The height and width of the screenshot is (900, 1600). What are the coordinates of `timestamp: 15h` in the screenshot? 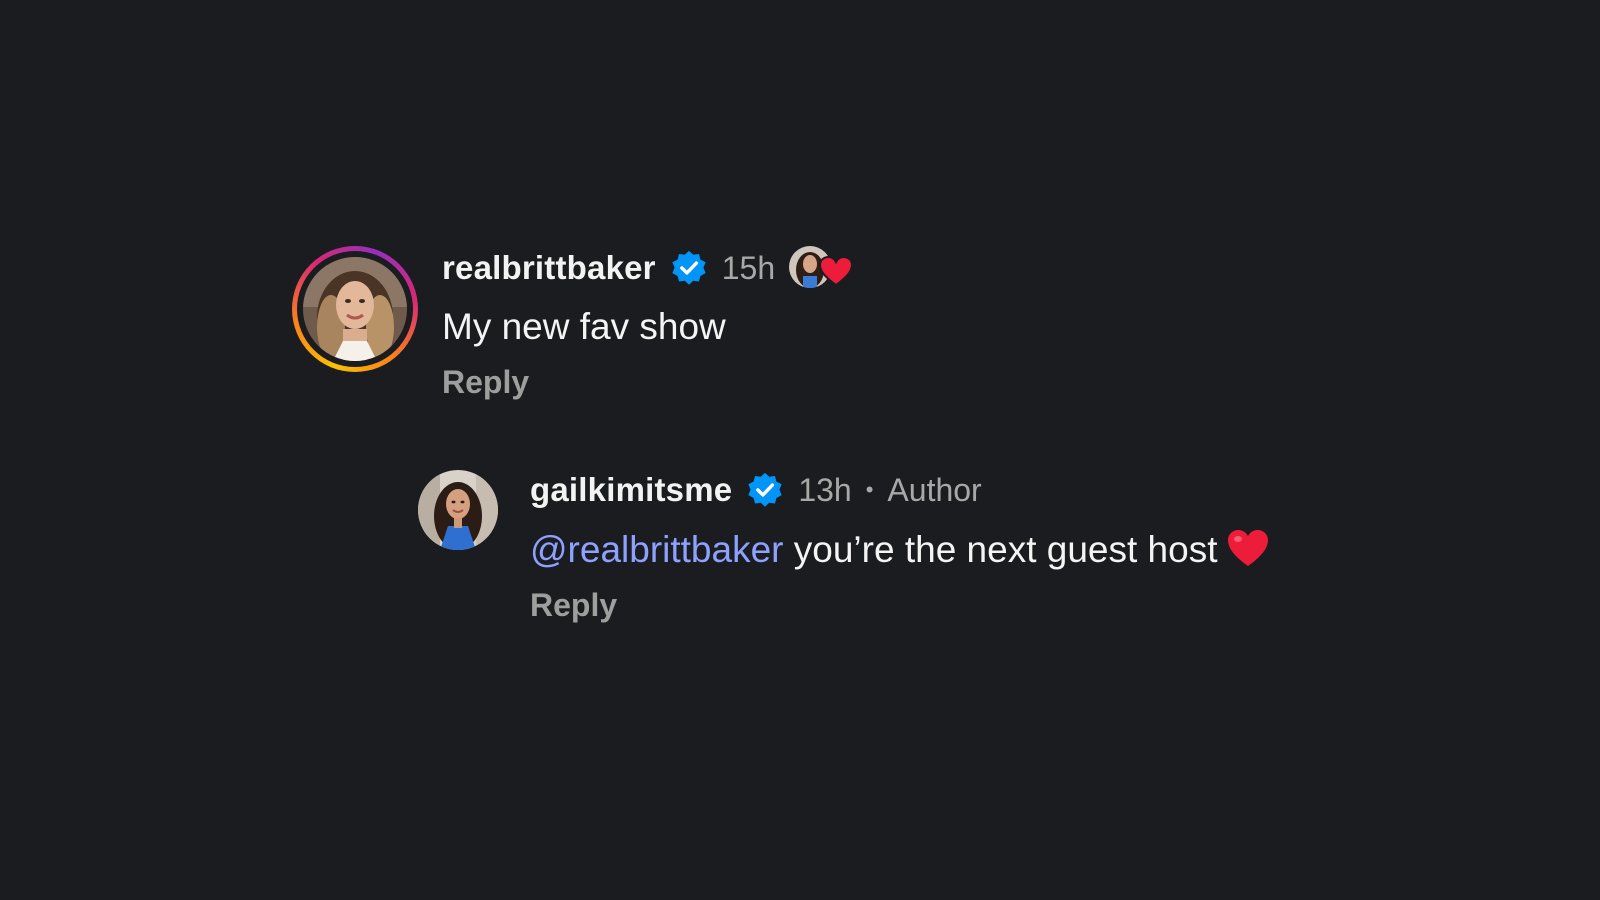 It's located at (748, 267).